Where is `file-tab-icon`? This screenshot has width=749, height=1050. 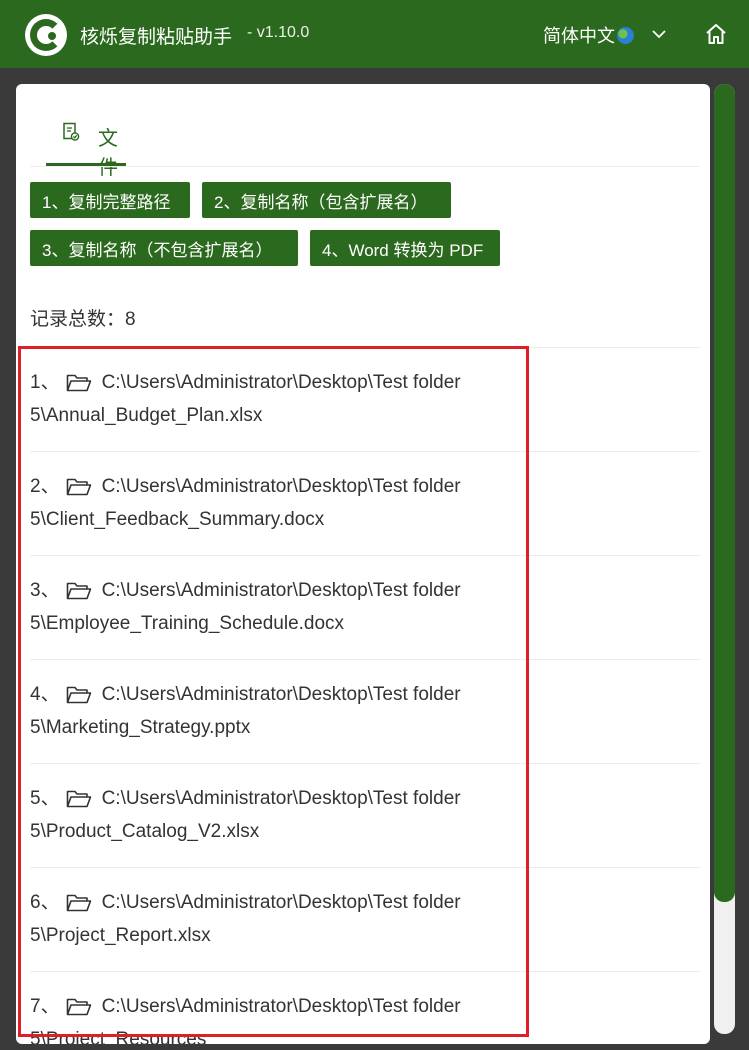 file-tab-icon is located at coordinates (71, 131).